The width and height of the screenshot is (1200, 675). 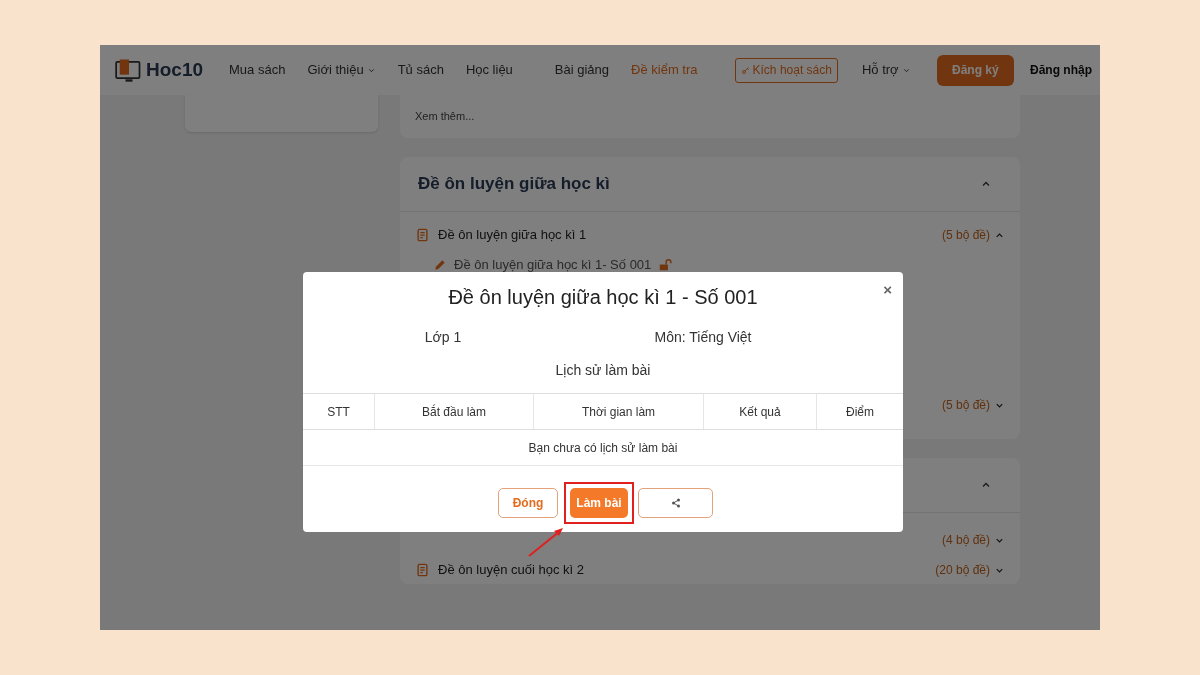 I want to click on dialog-title: Đề ôn luyện giữa học kì 1 - Số 001, so click(x=603, y=297).